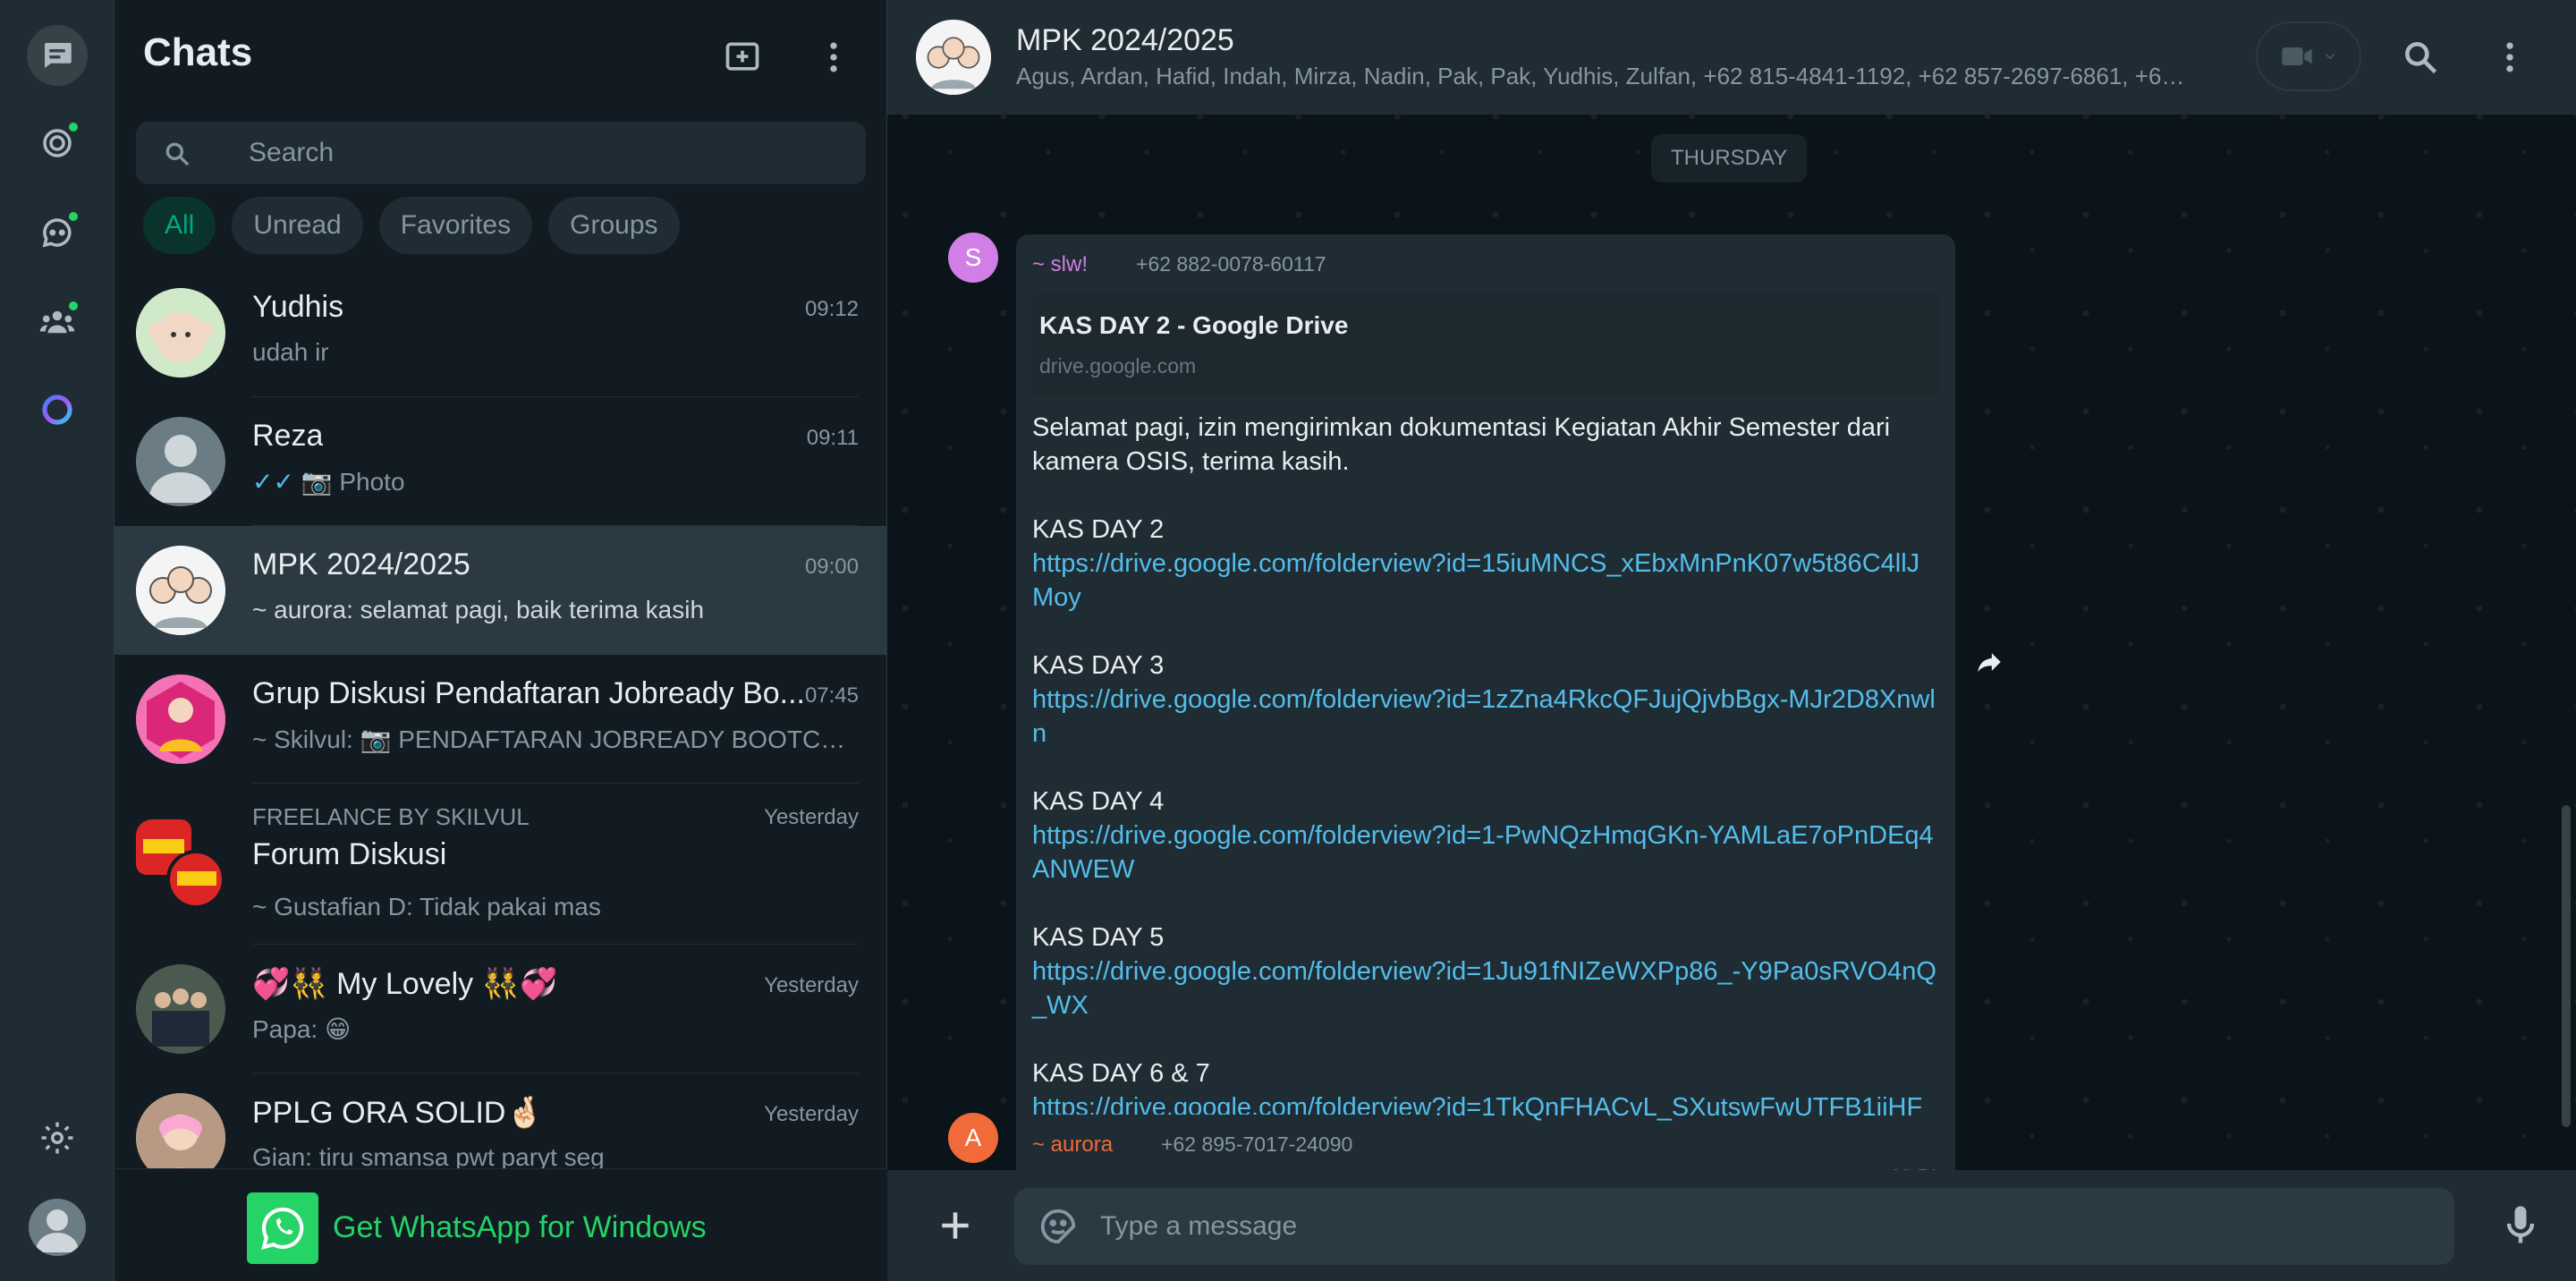 Image resolution: width=2576 pixels, height=1281 pixels. I want to click on chat-item-body: Reza 09:11 ✓✓ 📷 Photo, so click(555, 461).